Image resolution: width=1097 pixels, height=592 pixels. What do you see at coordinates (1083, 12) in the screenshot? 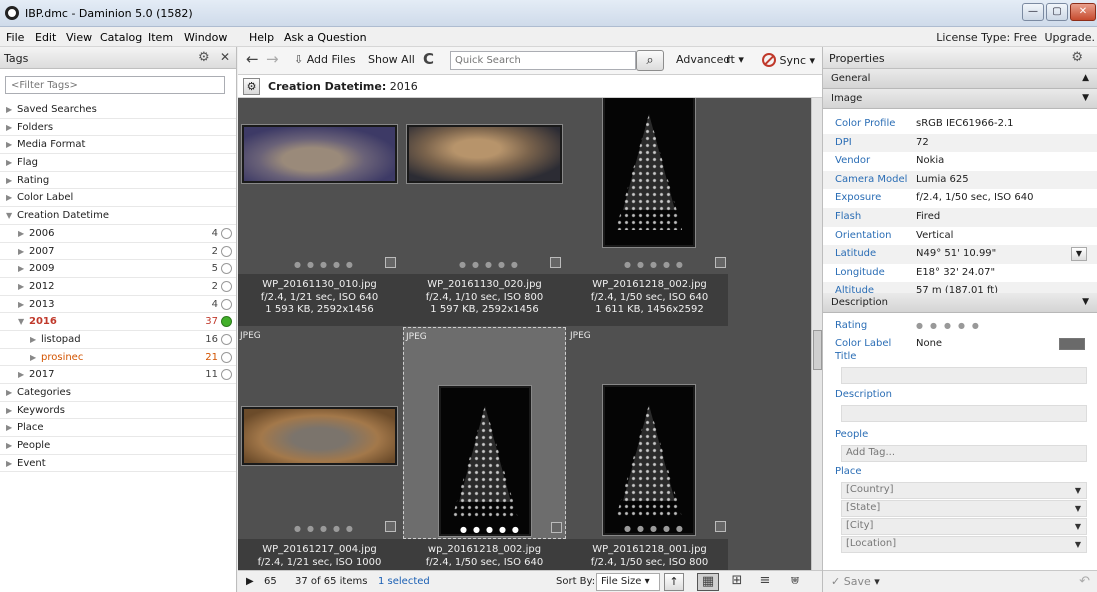
I see `close-button: ✕` at bounding box center [1083, 12].